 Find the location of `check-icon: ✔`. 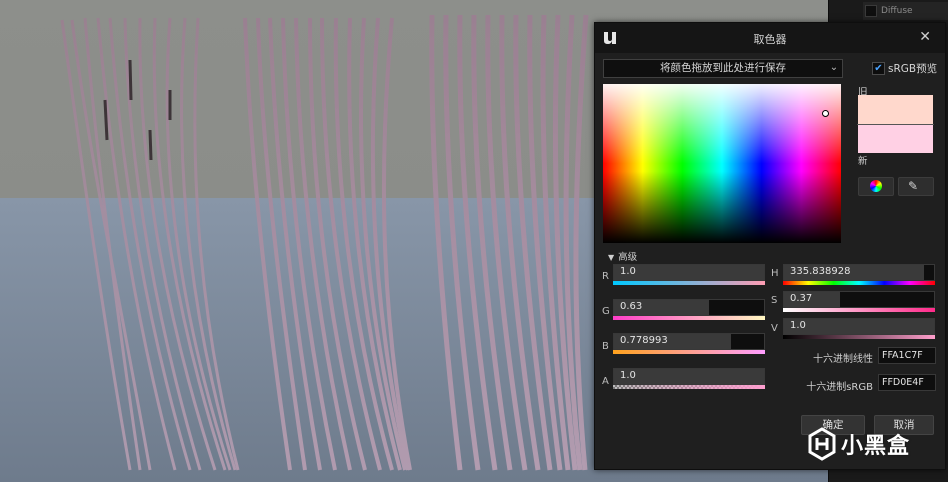

check-icon: ✔ is located at coordinates (878, 68).